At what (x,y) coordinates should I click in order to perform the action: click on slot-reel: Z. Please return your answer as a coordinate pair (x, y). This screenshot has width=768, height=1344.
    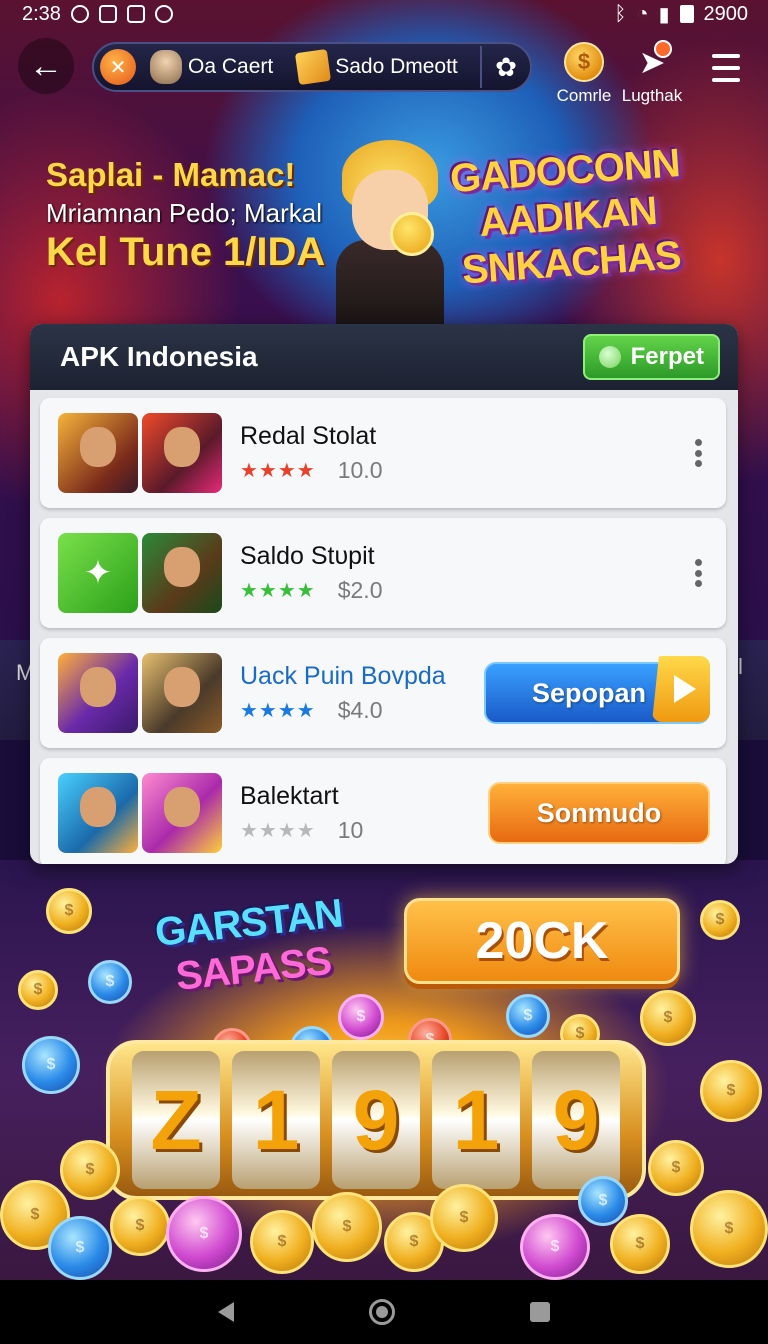
    Looking at the image, I should click on (176, 1120).